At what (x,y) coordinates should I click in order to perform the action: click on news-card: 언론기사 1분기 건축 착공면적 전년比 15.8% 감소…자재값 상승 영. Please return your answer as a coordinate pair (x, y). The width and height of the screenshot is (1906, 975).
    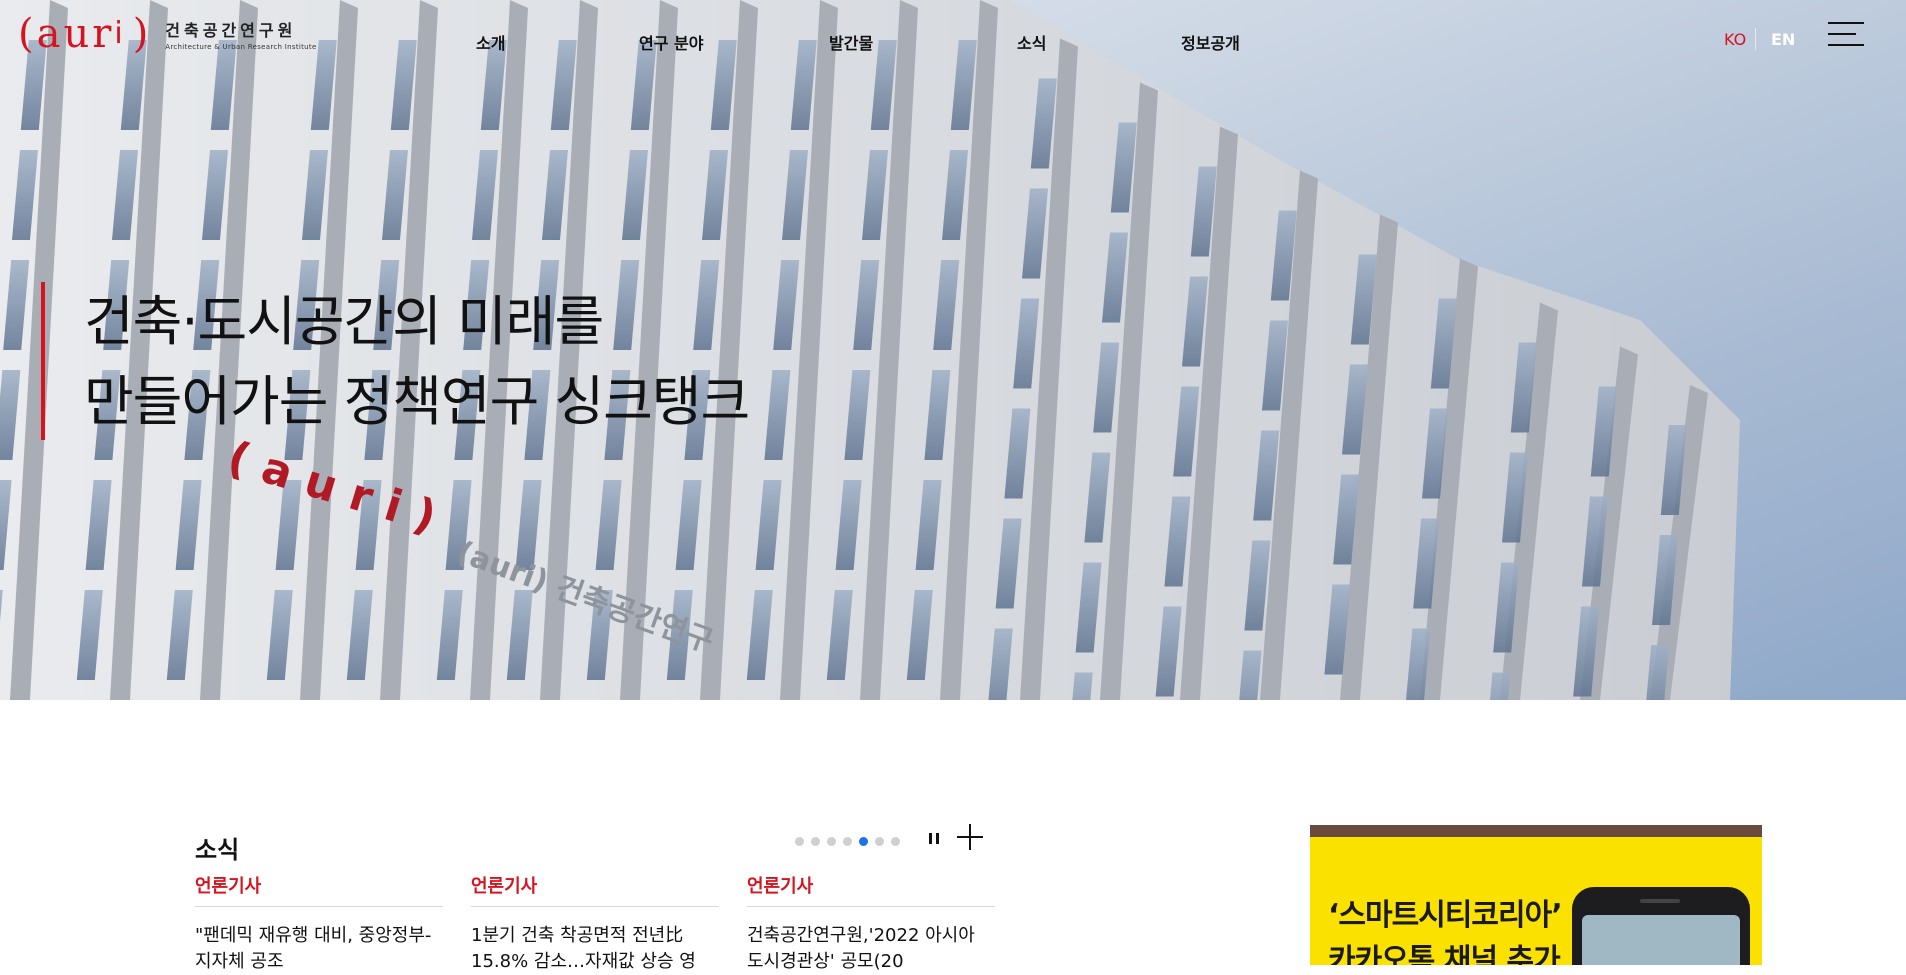
    Looking at the image, I should click on (595, 923).